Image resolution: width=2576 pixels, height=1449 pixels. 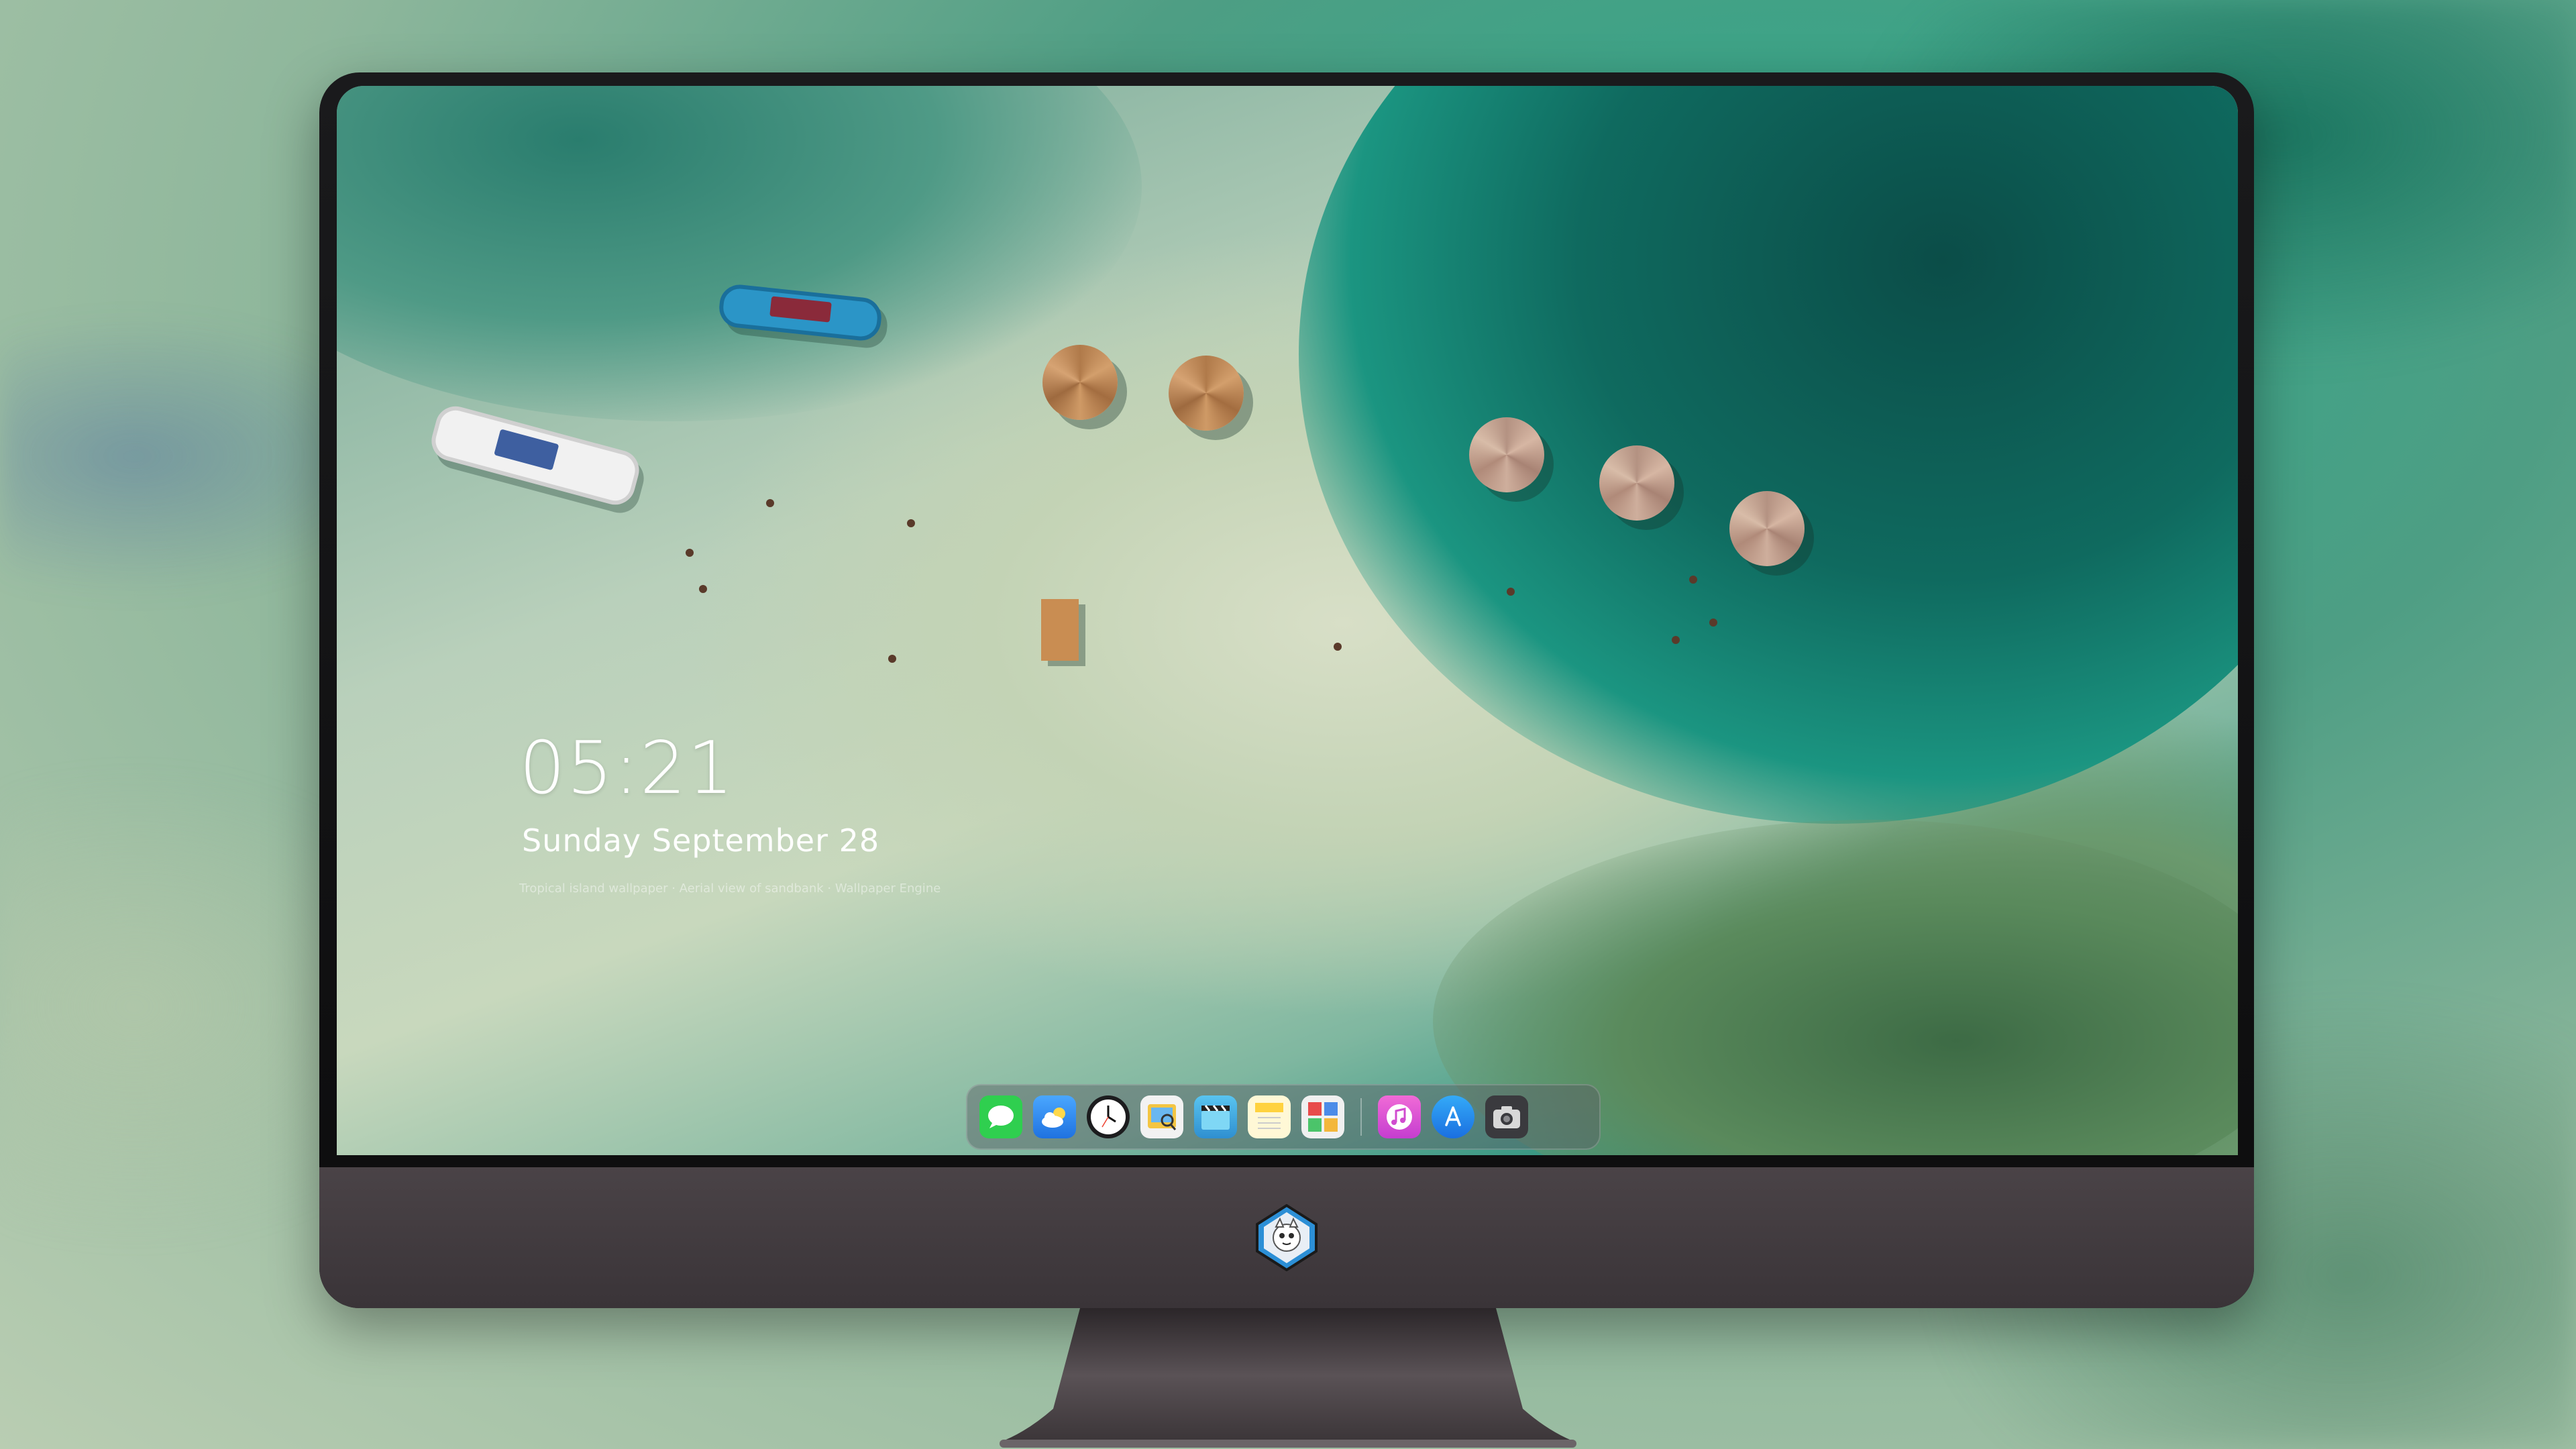 I want to click on messages-icon, so click(x=1000, y=1116).